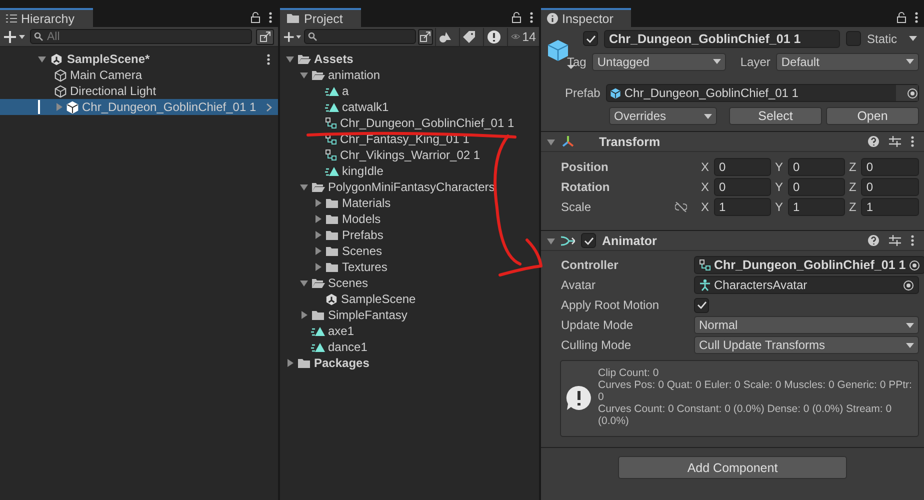  I want to click on field-label: Culling Mode, so click(596, 345).